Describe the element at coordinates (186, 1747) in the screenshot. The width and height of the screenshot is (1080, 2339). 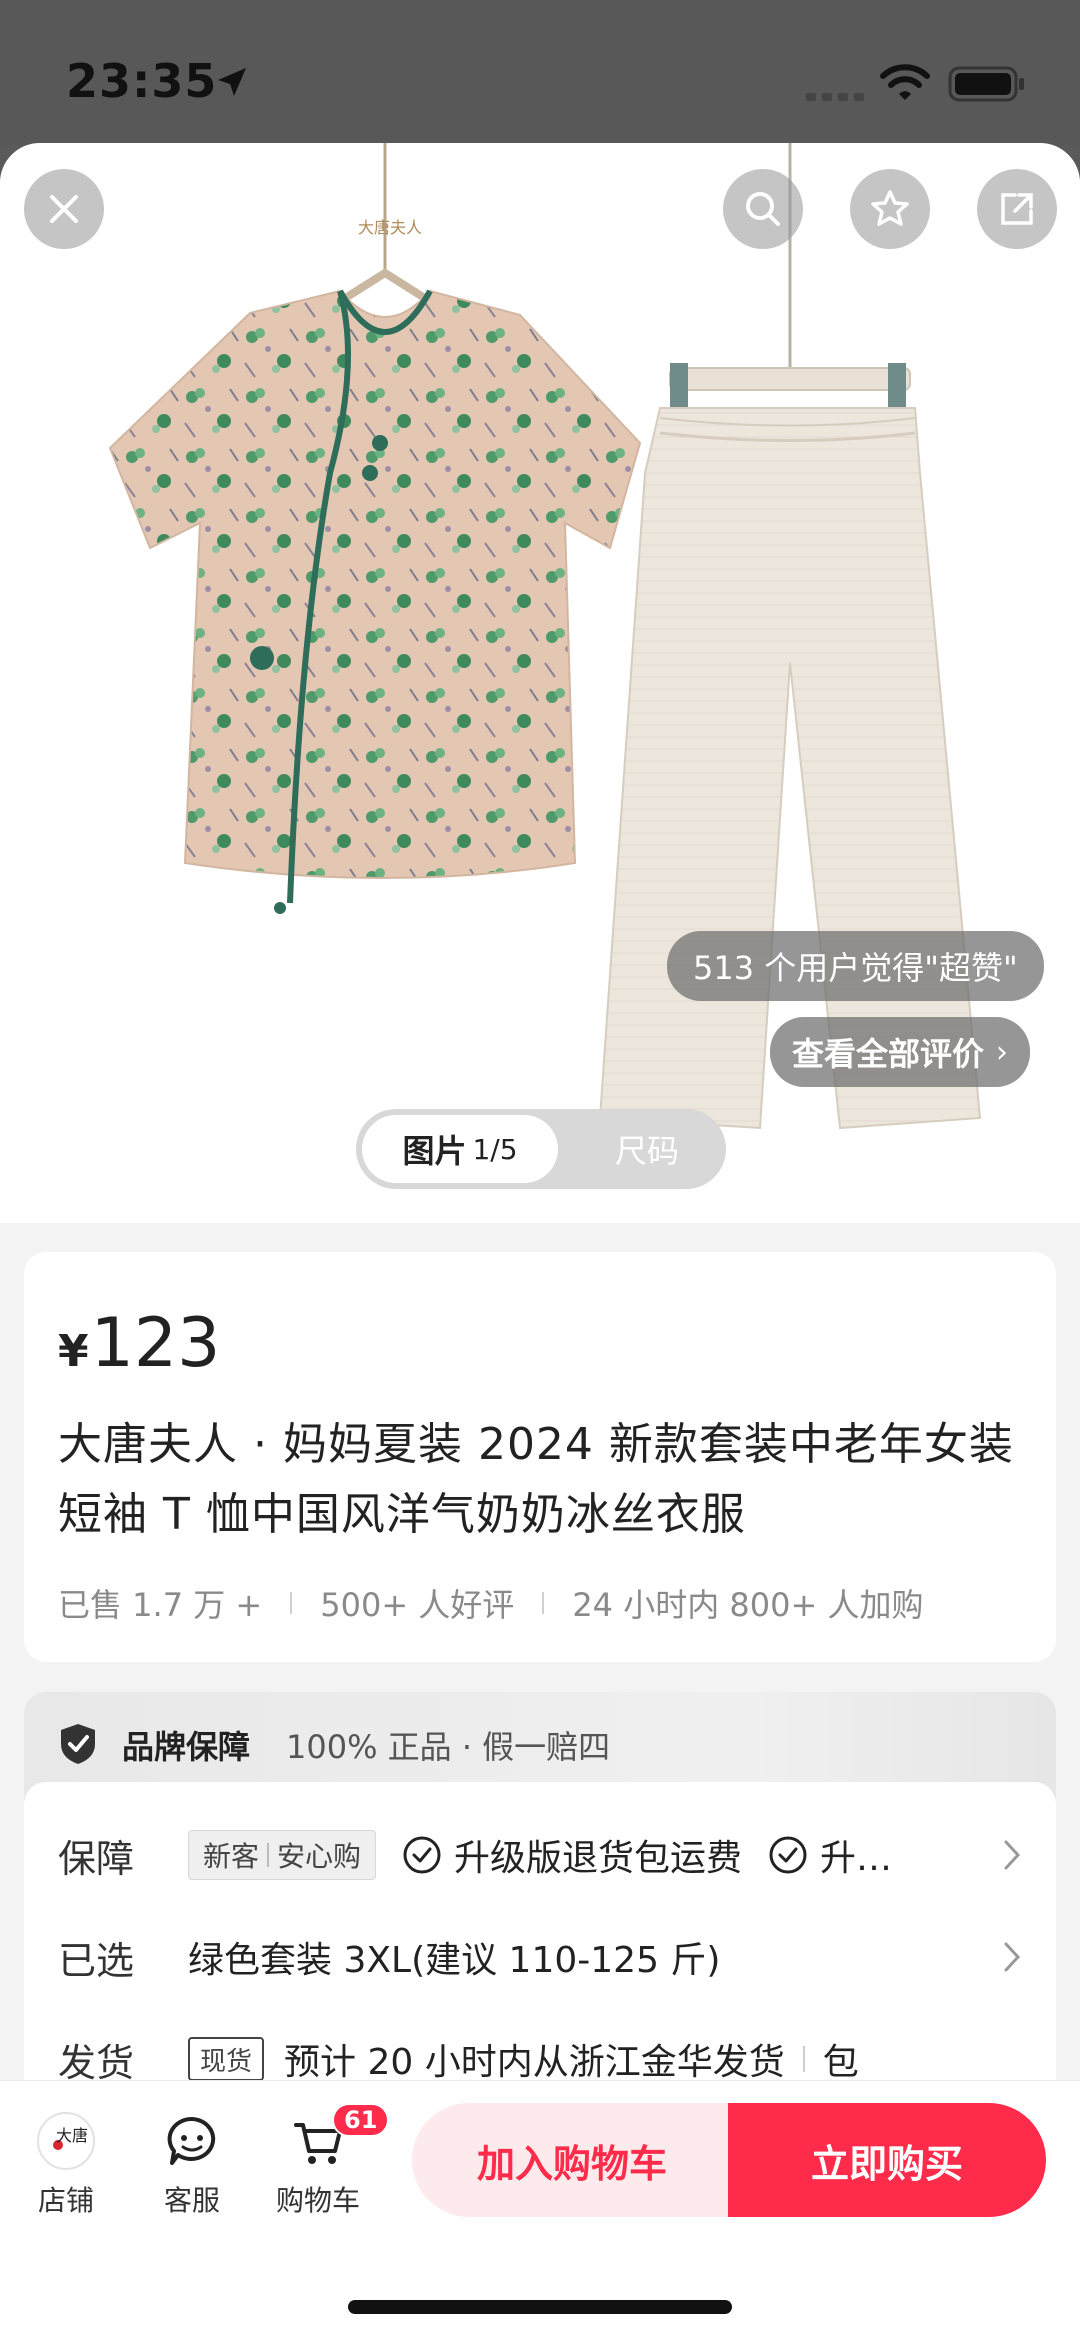
I see `brand-guarantee-title: 品牌保障` at that location.